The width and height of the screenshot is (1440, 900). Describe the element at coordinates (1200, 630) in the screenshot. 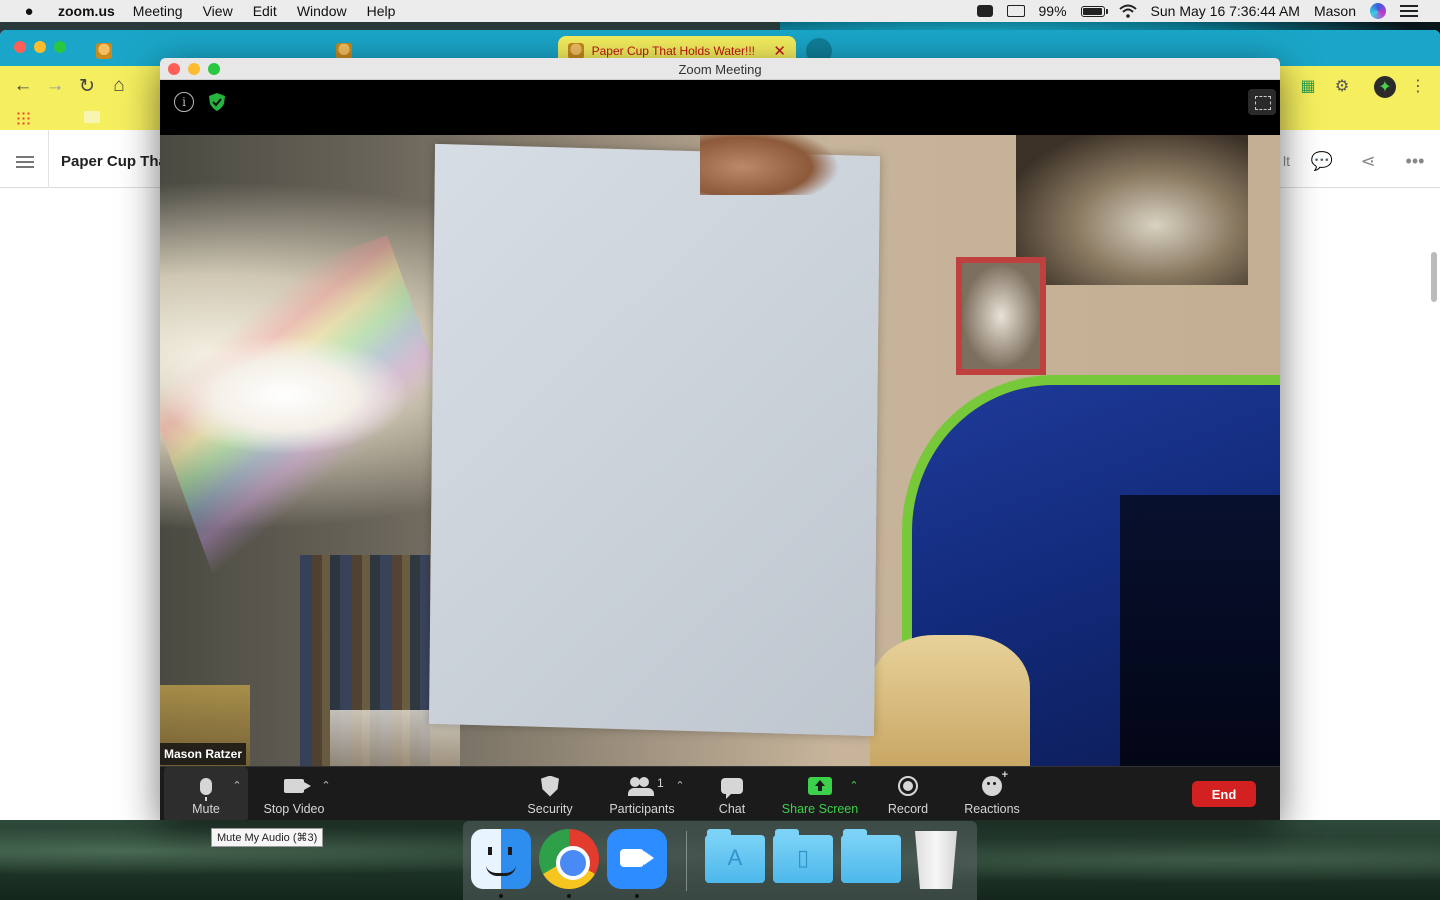

I see `video-shadow` at that location.